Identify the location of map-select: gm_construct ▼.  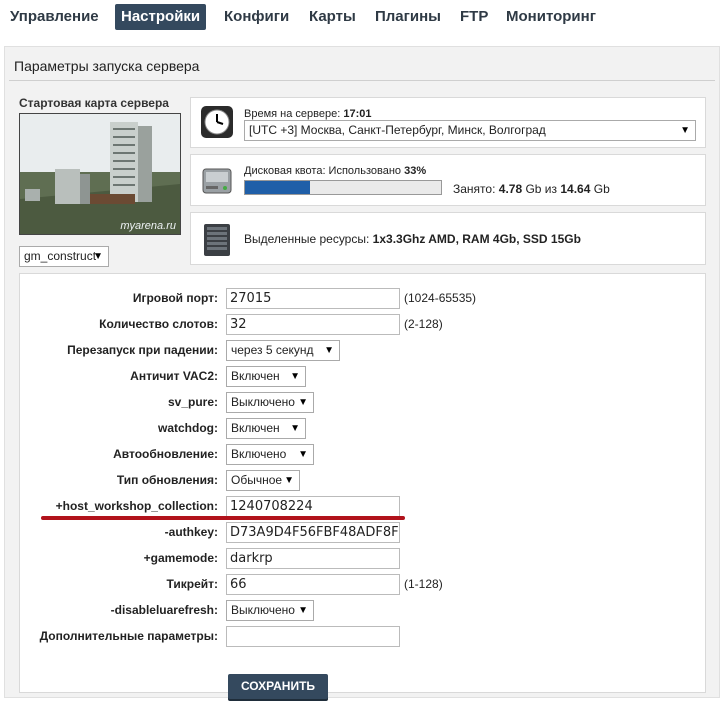
(64, 256).